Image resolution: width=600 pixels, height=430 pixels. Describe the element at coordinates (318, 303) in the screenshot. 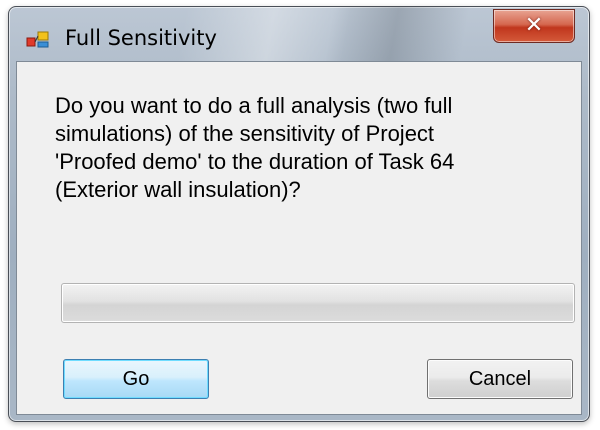

I see `progress-bar` at that location.